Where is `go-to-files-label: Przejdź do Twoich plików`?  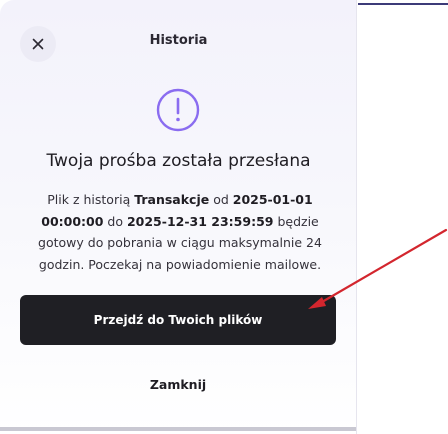
go-to-files-label: Przejdź do Twoich plików is located at coordinates (178, 320).